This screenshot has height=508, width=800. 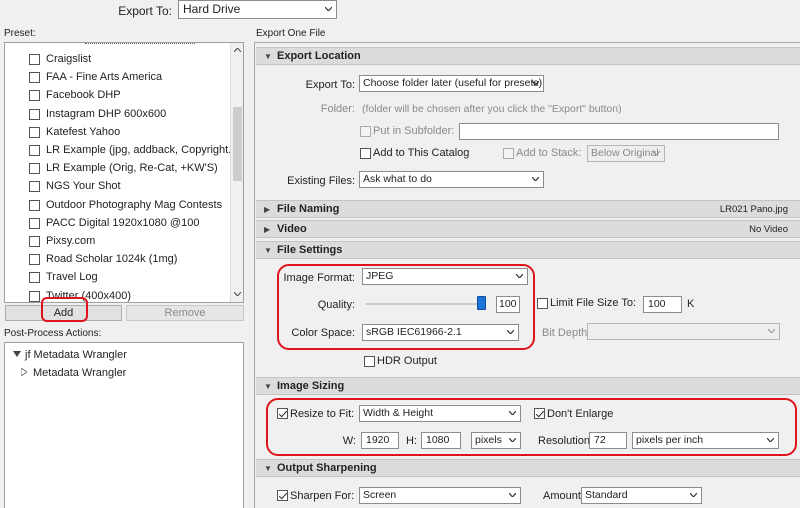 I want to click on section-title: File Settings, so click(x=310, y=250).